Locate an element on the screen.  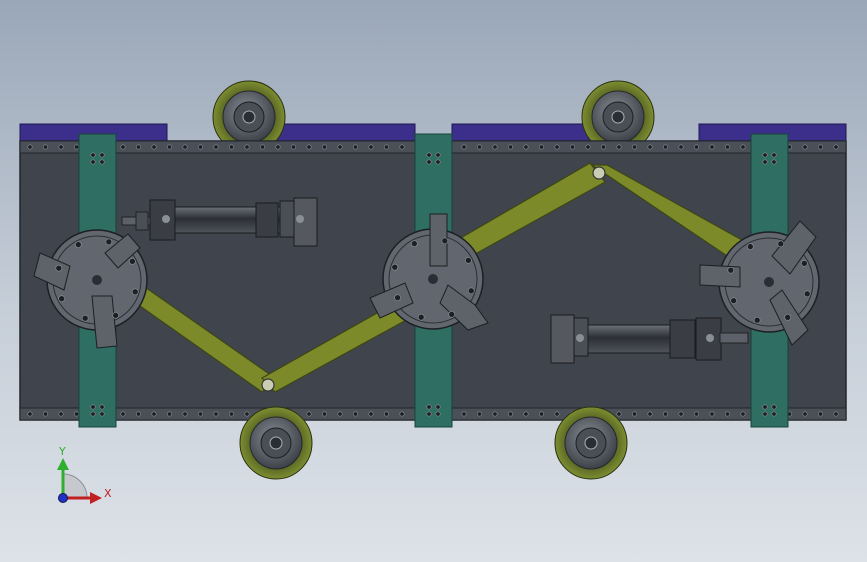
z-axis-origin is located at coordinates (63, 498).